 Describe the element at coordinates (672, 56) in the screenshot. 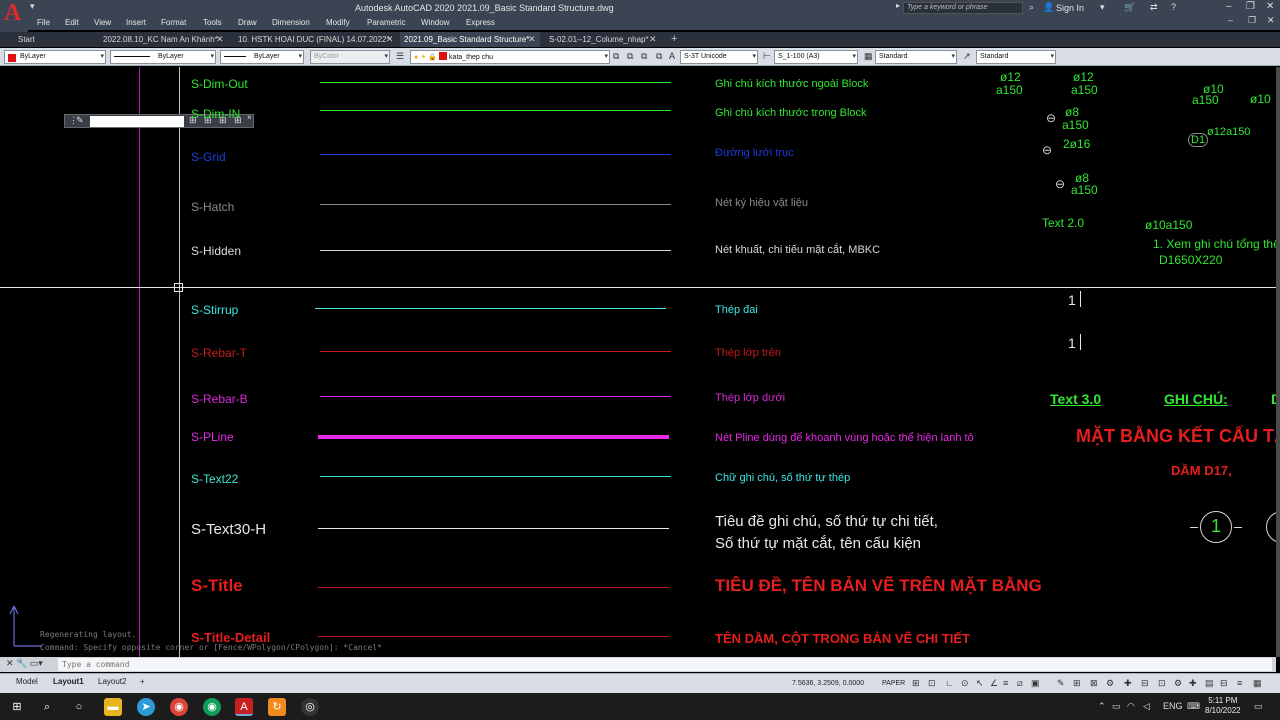

I see `text-style-icon: A` at that location.